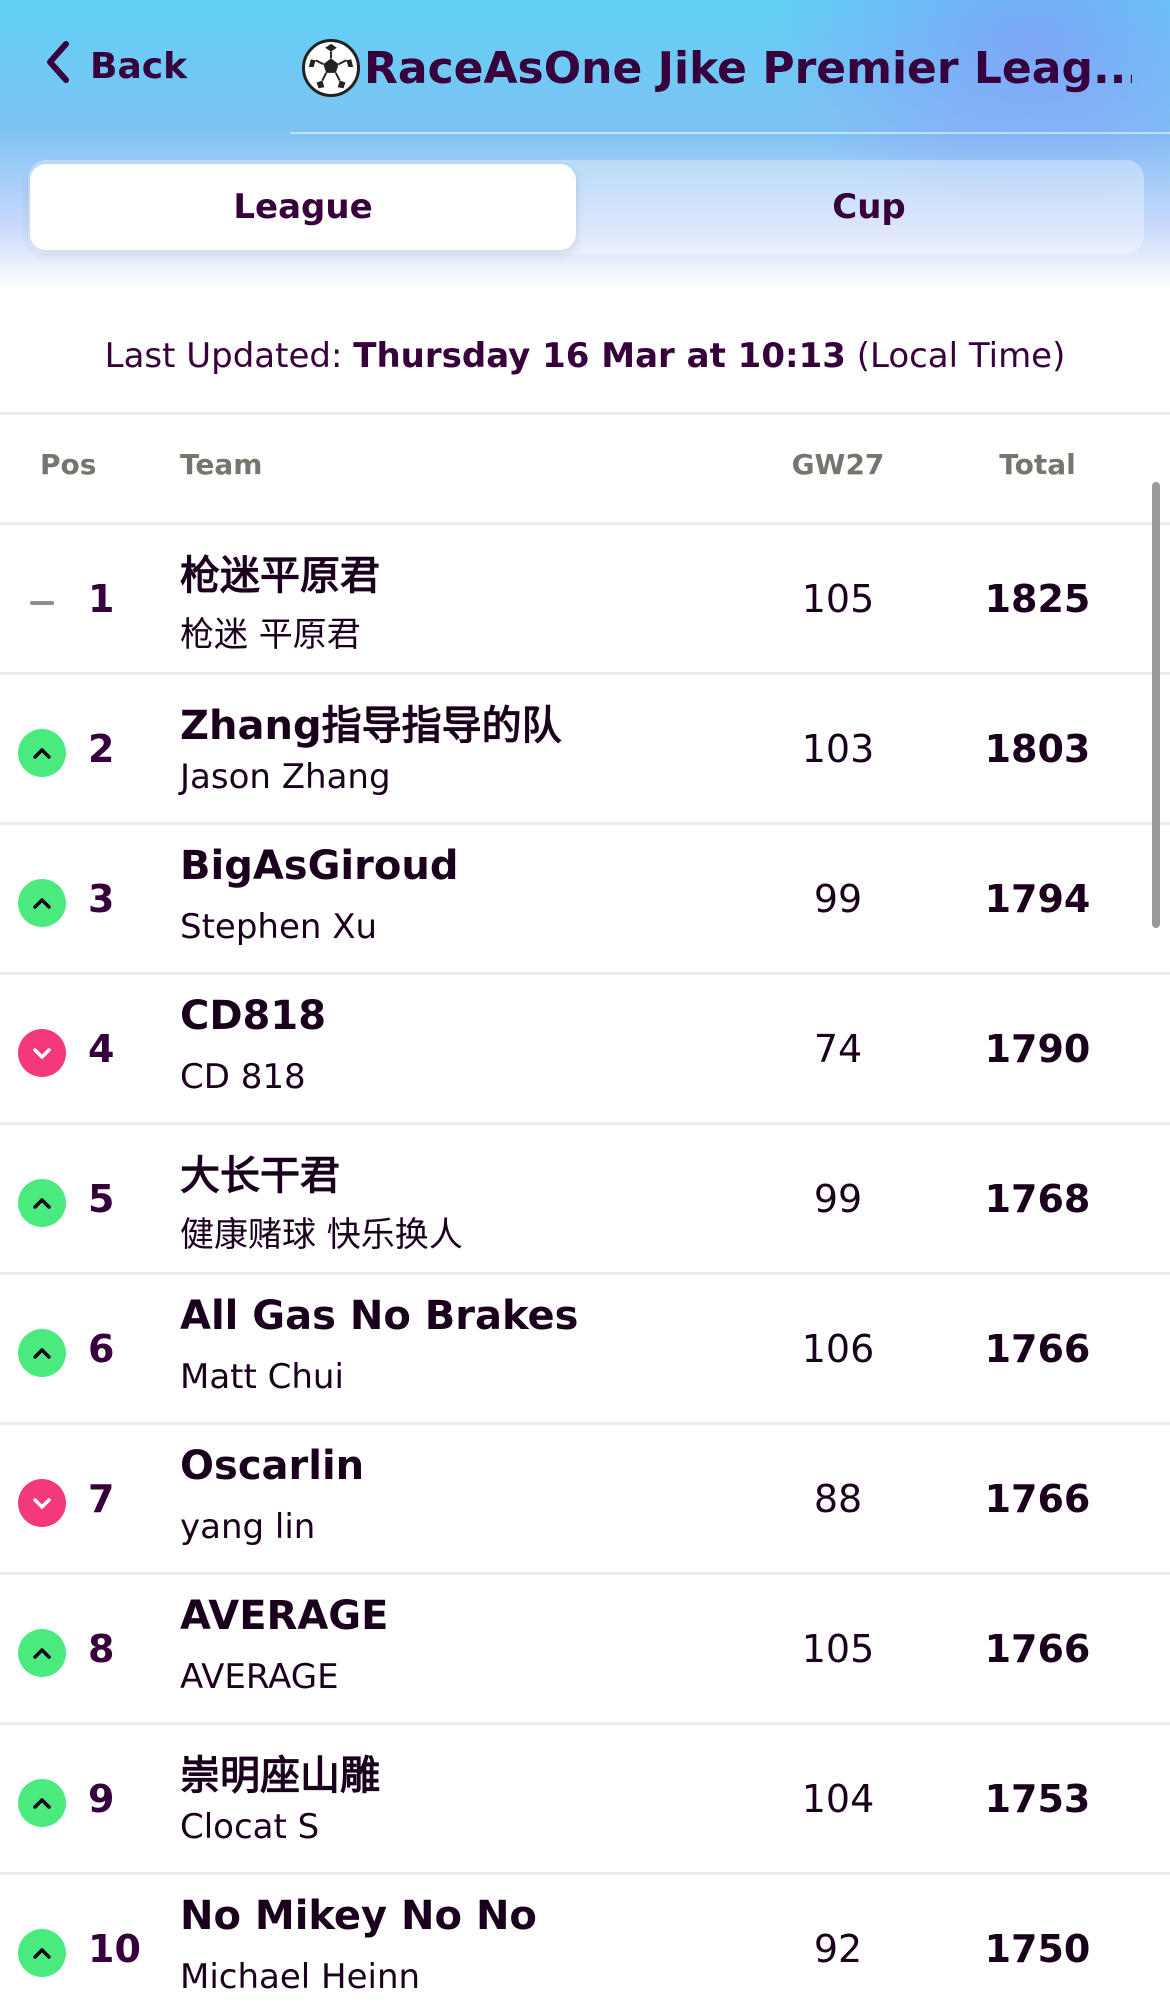 This screenshot has height=2014, width=1170. Describe the element at coordinates (223, 356) in the screenshot. I see `last-updated-prefix: Last Updated:` at that location.